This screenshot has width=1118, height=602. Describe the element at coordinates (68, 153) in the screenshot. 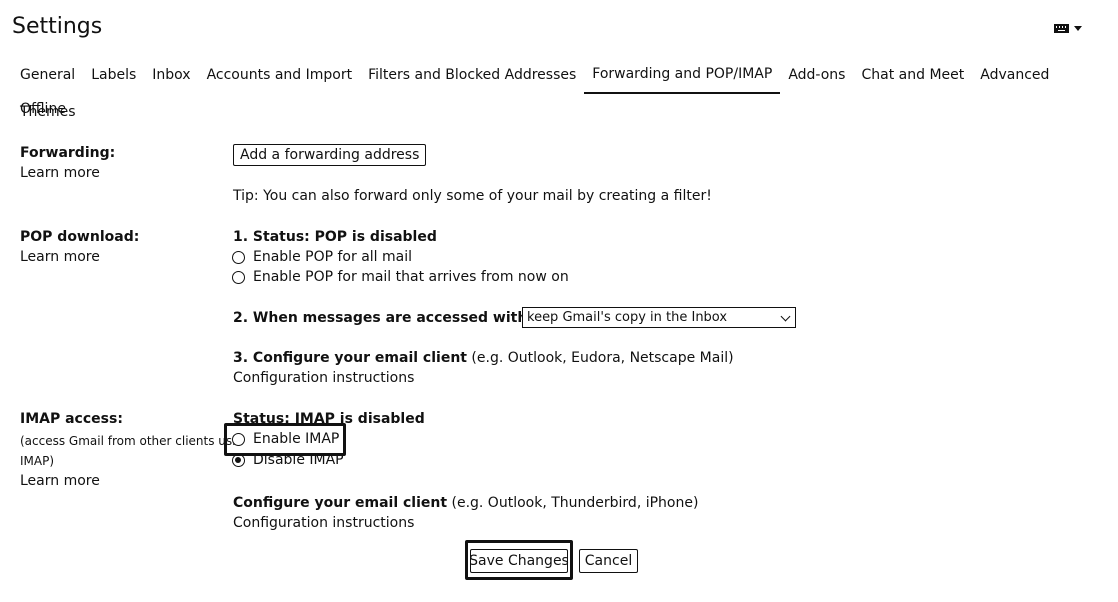

I see `forwarding-label: Forwarding:` at that location.